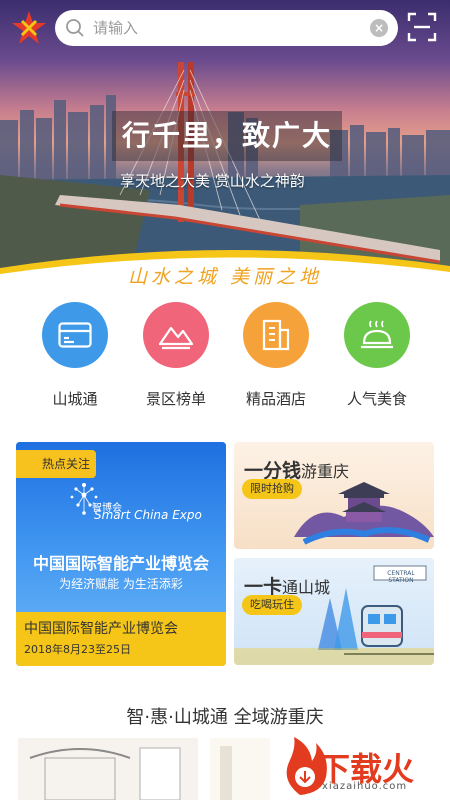 The image size is (450, 800). What do you see at coordinates (175, 399) in the screenshot?
I see `category-label: 景区榜单` at bounding box center [175, 399].